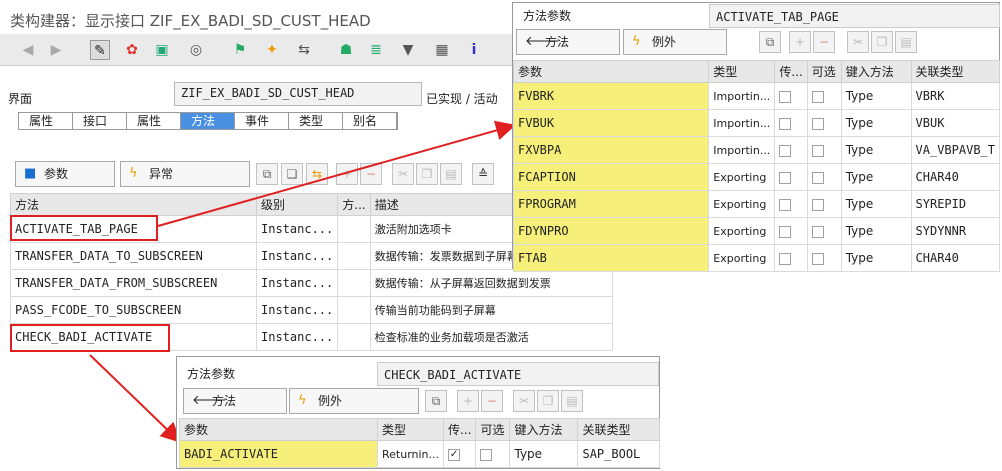  Describe the element at coordinates (454, 454) in the screenshot. I see `pass-value-checkbox: ✓` at that location.